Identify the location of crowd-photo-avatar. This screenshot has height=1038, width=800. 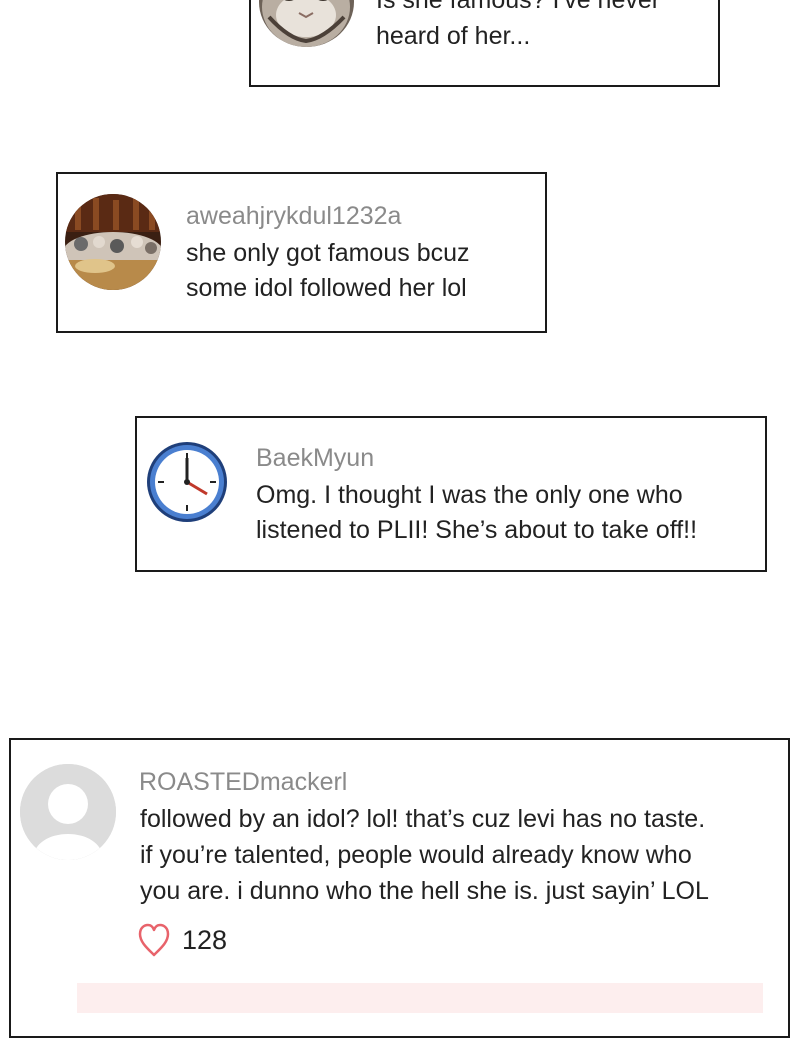
(113, 242).